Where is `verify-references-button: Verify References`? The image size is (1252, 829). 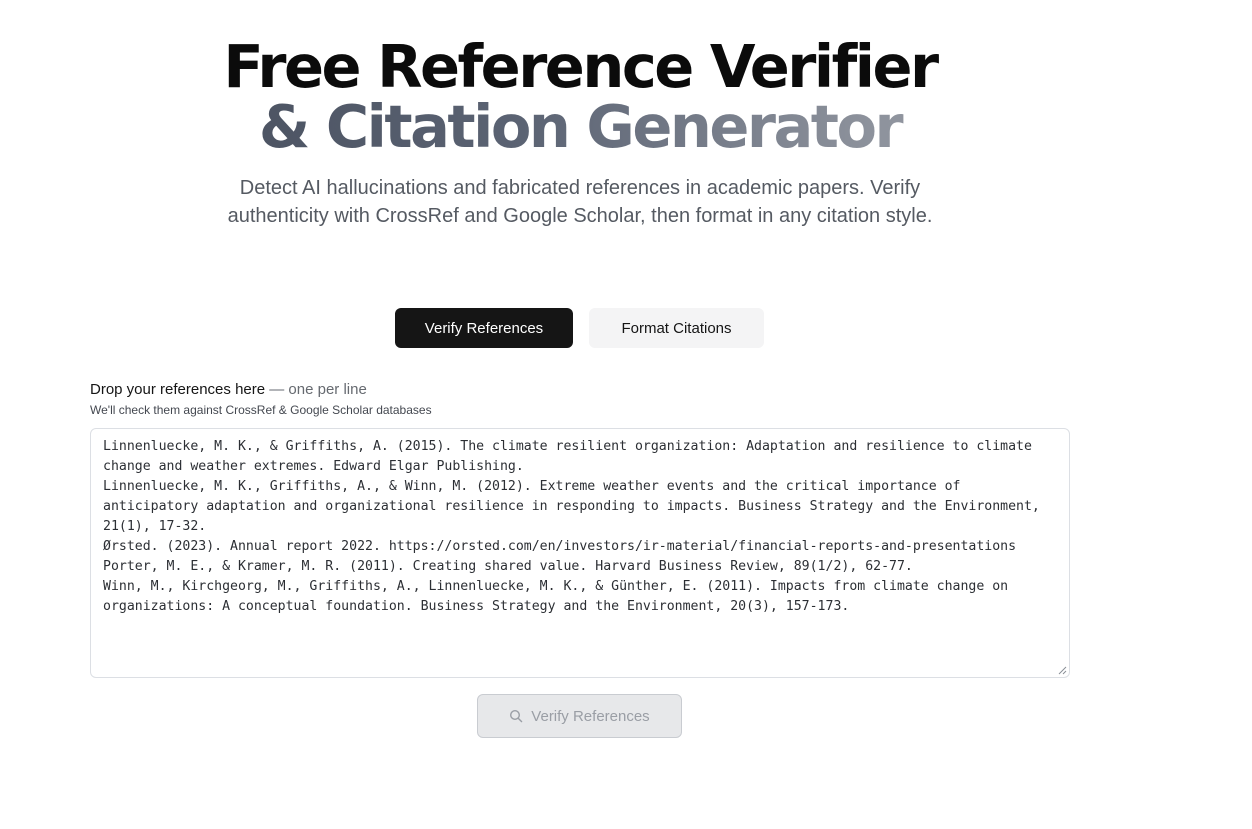
verify-references-button: Verify References is located at coordinates (579, 716).